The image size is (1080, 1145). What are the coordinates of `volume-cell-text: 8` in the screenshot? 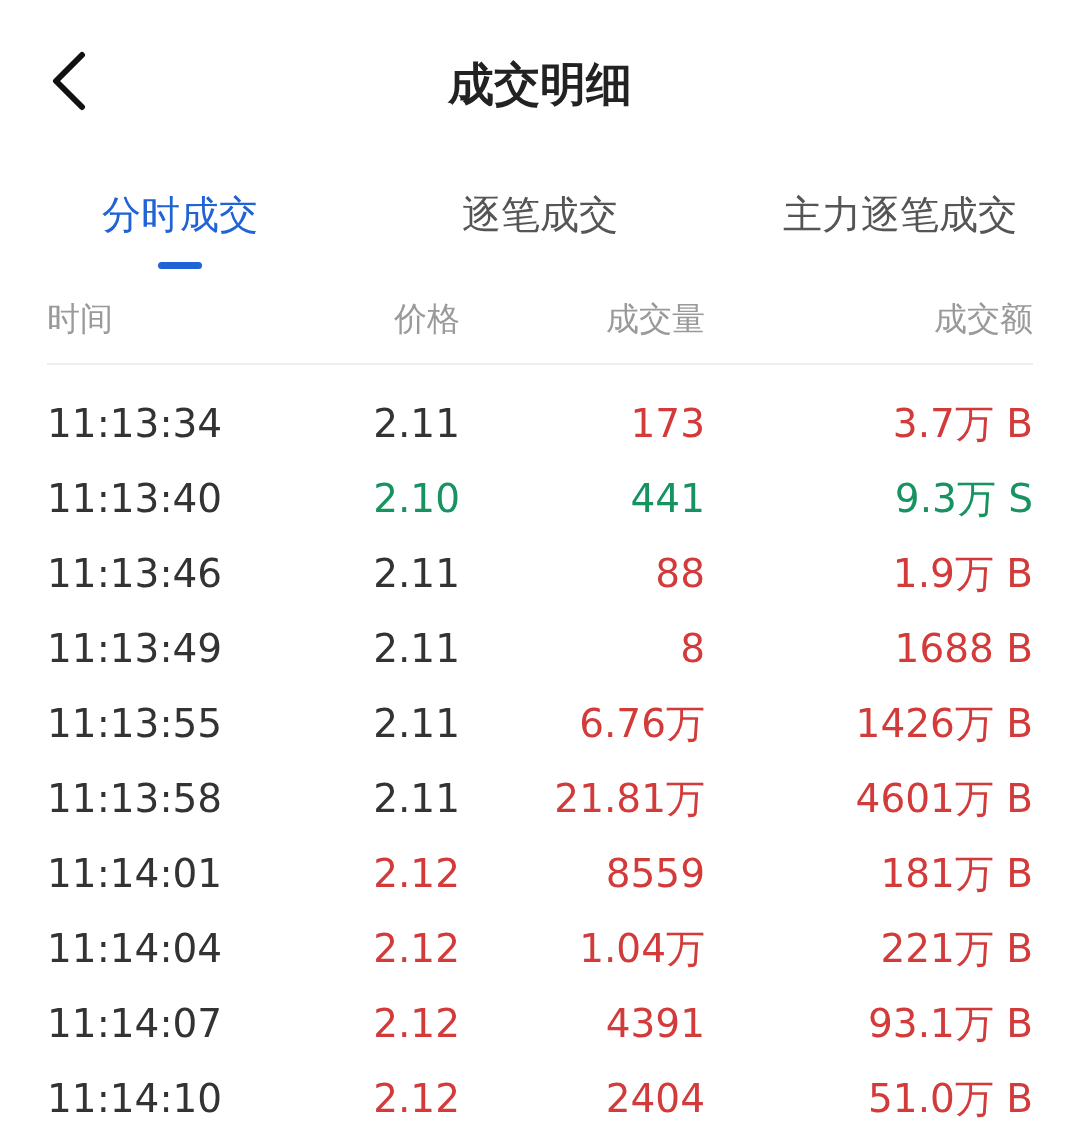 It's located at (692, 649).